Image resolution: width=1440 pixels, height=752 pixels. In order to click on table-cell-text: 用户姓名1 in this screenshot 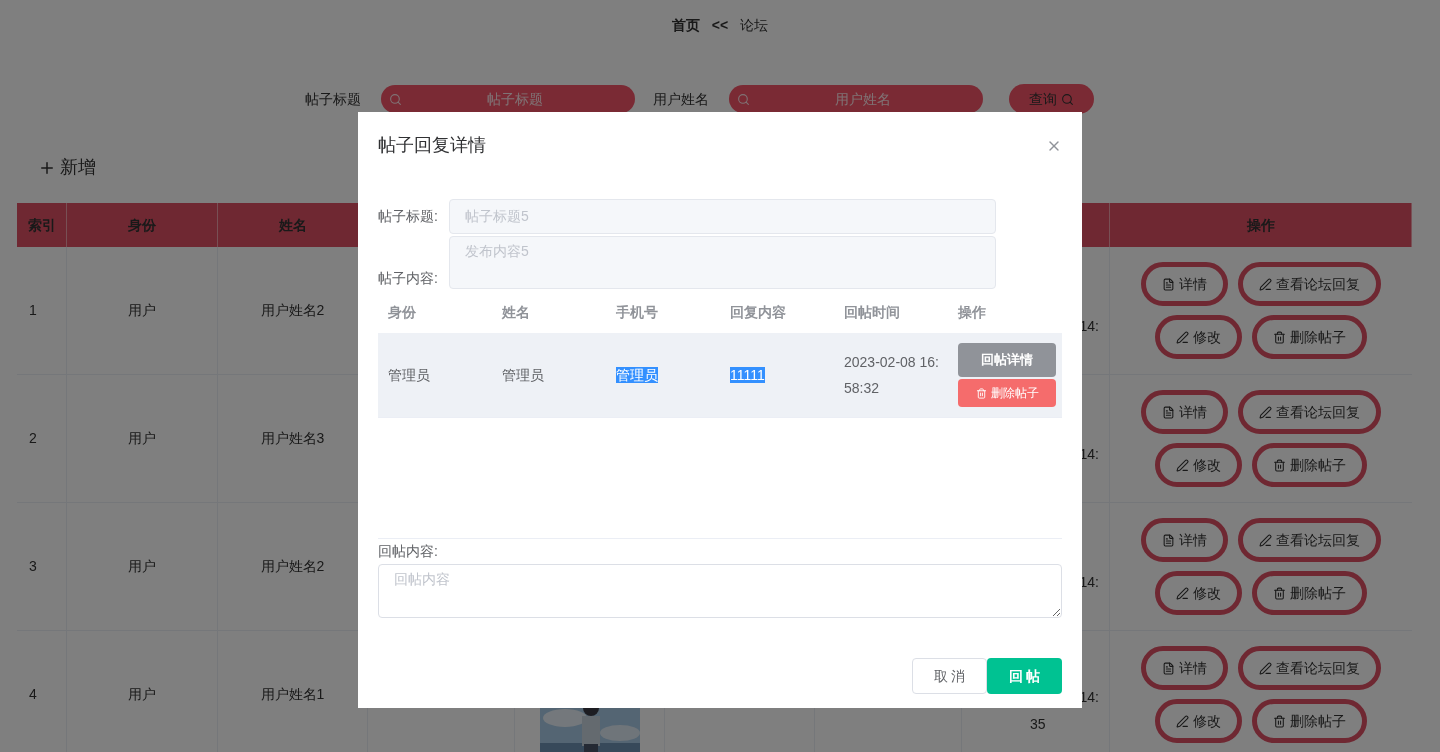, I will do `click(292, 694)`.